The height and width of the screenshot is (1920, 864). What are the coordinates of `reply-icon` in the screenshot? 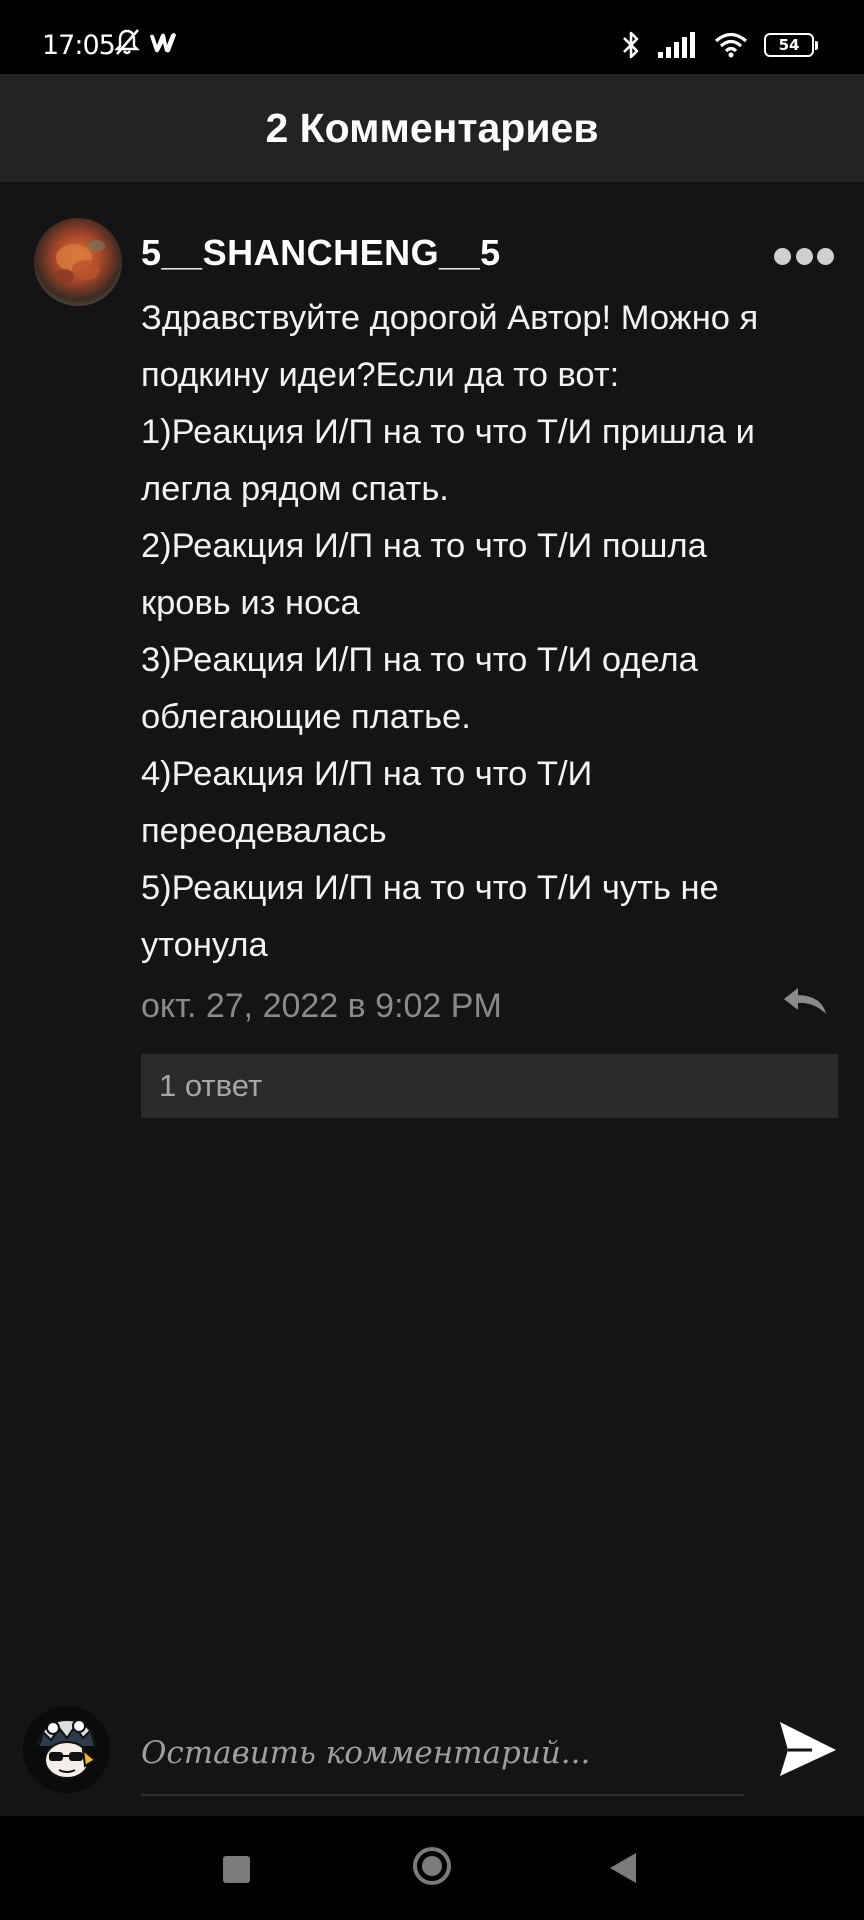 It's located at (805, 1002).